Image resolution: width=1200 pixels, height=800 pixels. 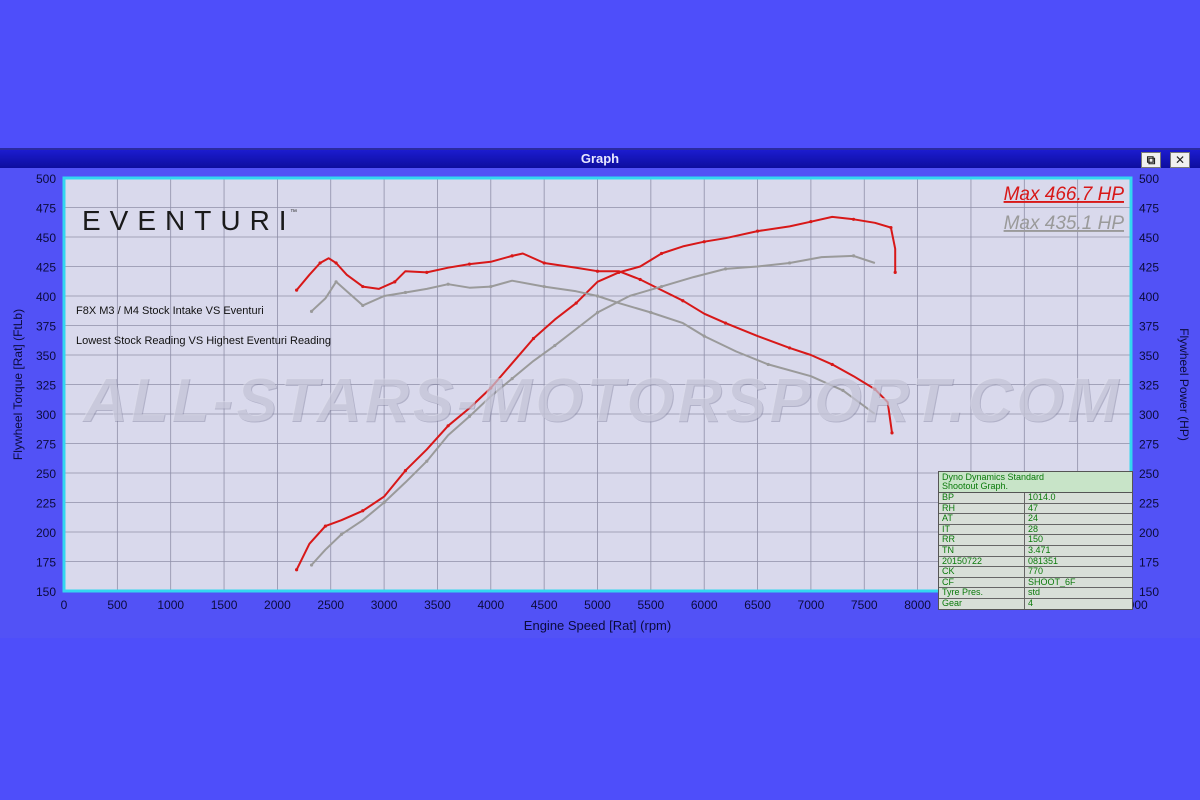 I want to click on dyno-info-header: Dyno Dynamics Standard Shootout Graph., so click(x=1035, y=482).